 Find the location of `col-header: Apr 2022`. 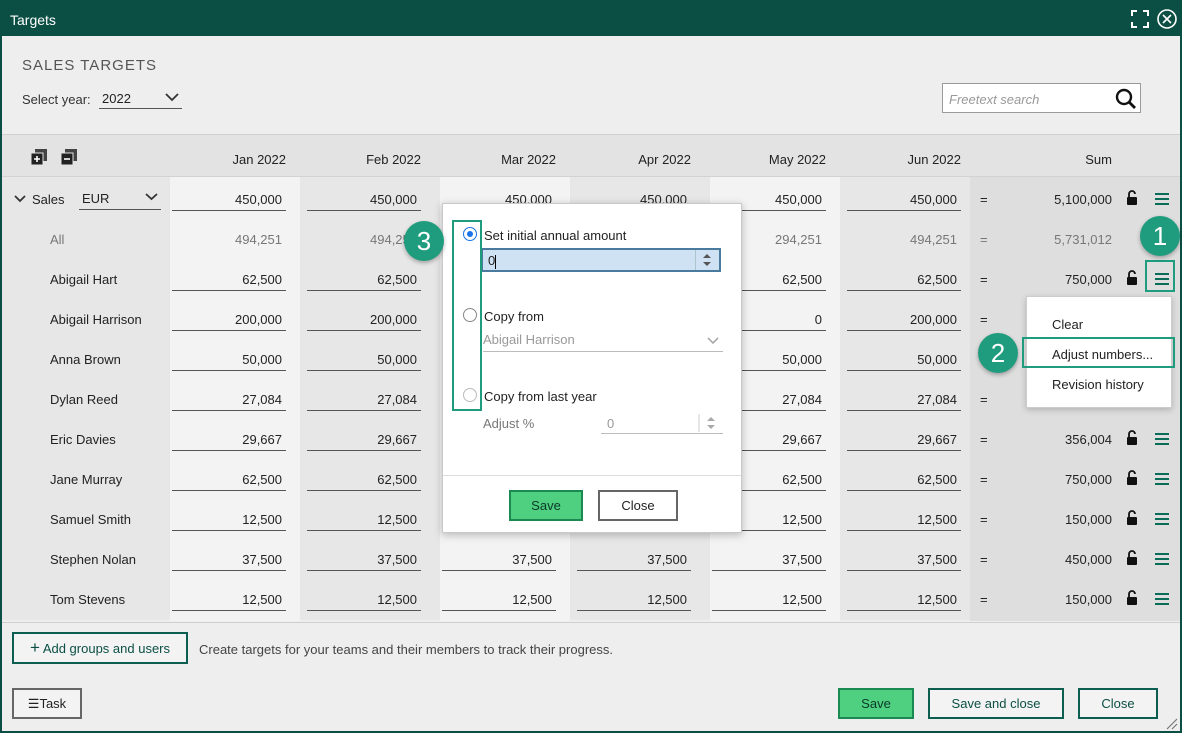

col-header: Apr 2022 is located at coordinates (664, 159).